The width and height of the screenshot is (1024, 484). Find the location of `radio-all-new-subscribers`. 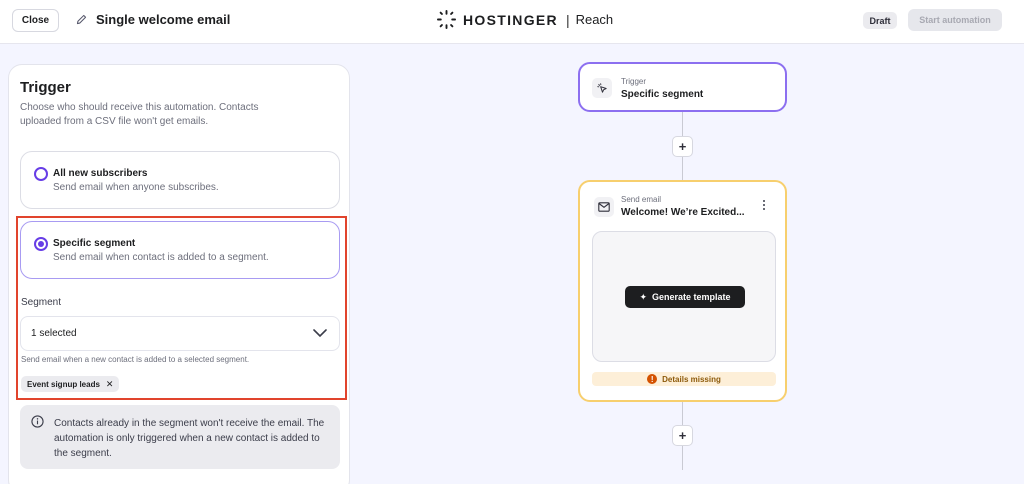

radio-all-new-subscribers is located at coordinates (41, 174).